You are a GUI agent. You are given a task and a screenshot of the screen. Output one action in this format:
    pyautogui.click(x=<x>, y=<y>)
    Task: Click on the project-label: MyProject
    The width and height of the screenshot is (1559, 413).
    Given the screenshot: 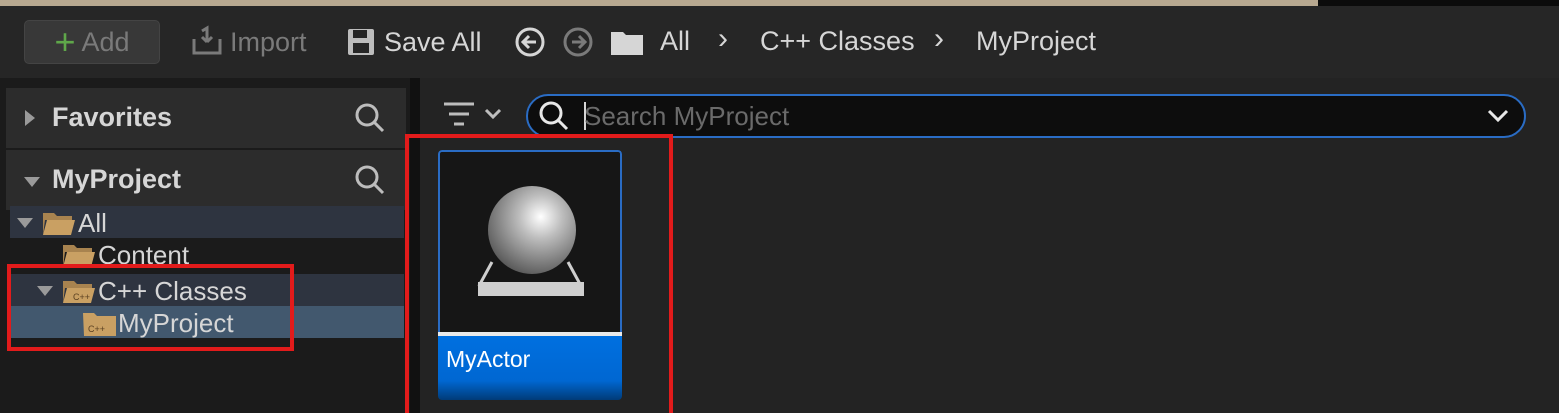 What is the action you would take?
    pyautogui.click(x=117, y=179)
    